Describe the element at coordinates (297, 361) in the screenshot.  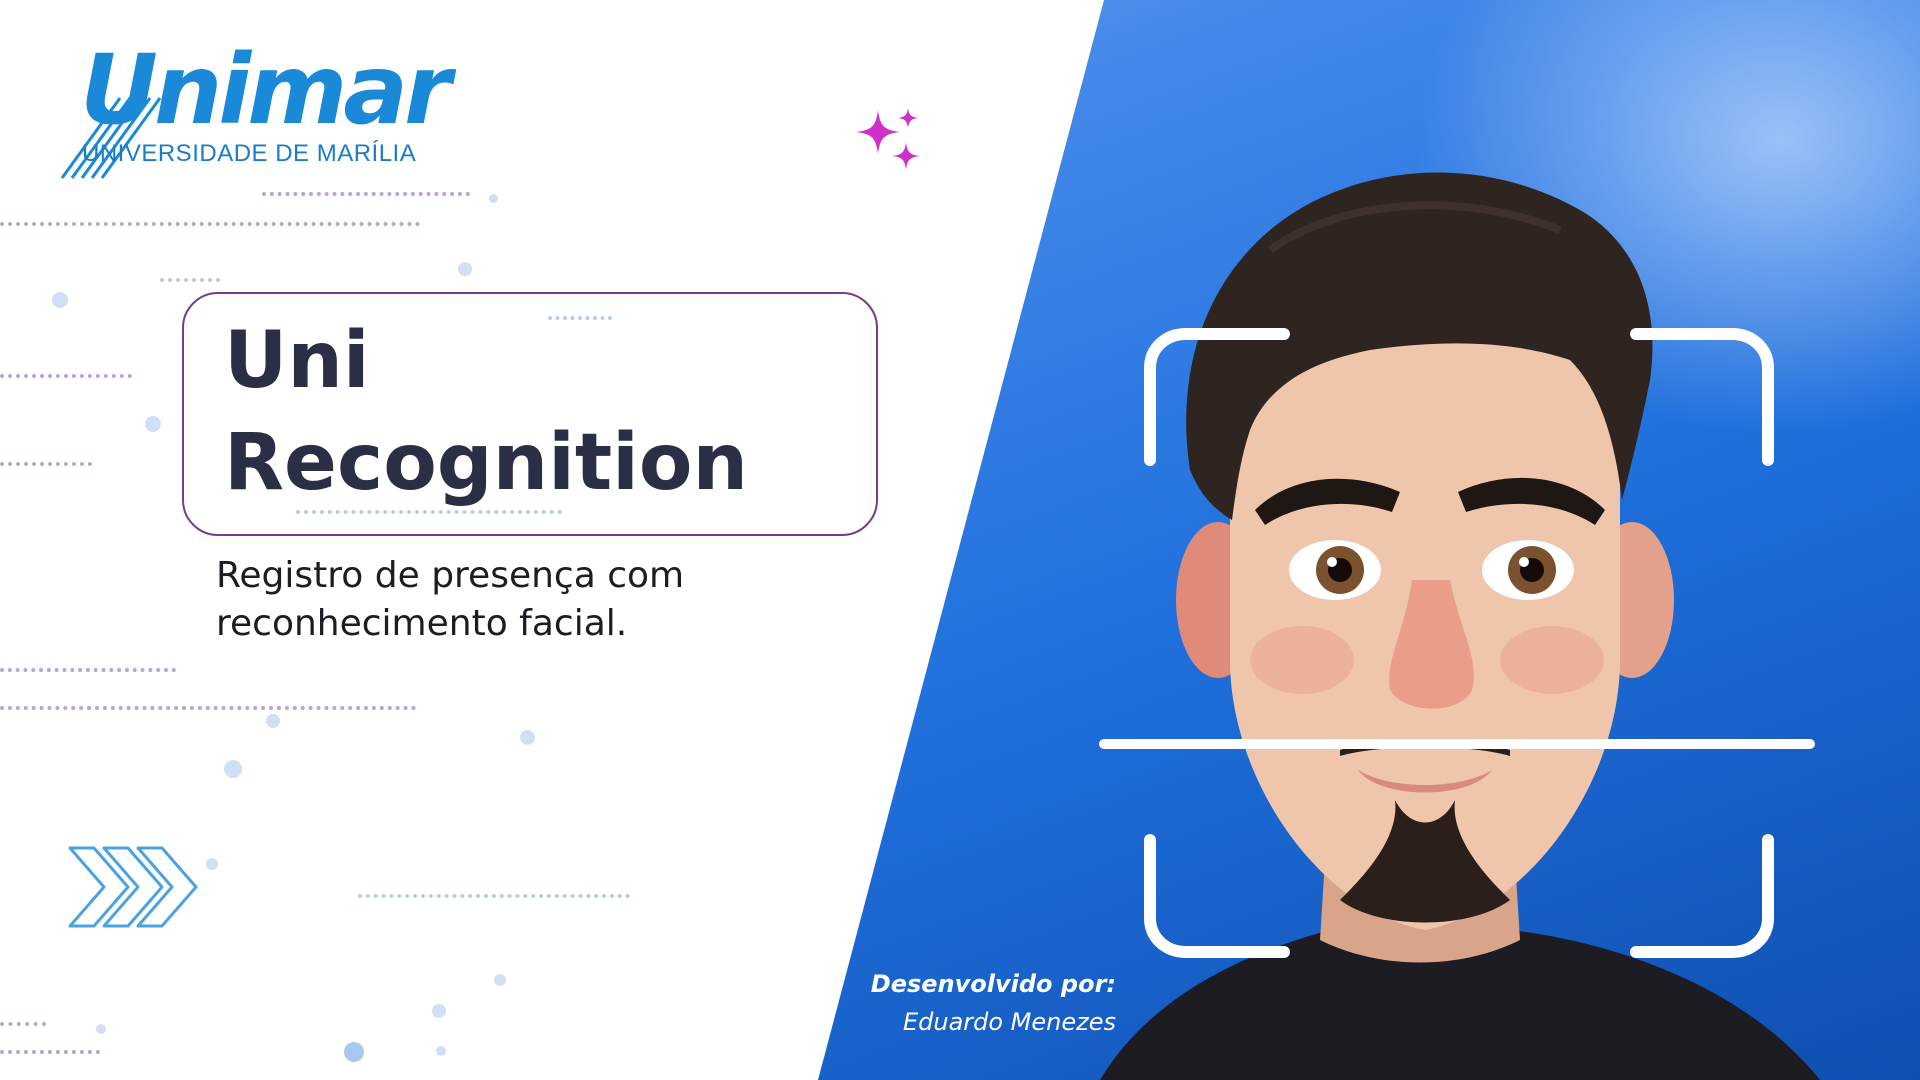
I see `page-title-line-1: Uni` at that location.